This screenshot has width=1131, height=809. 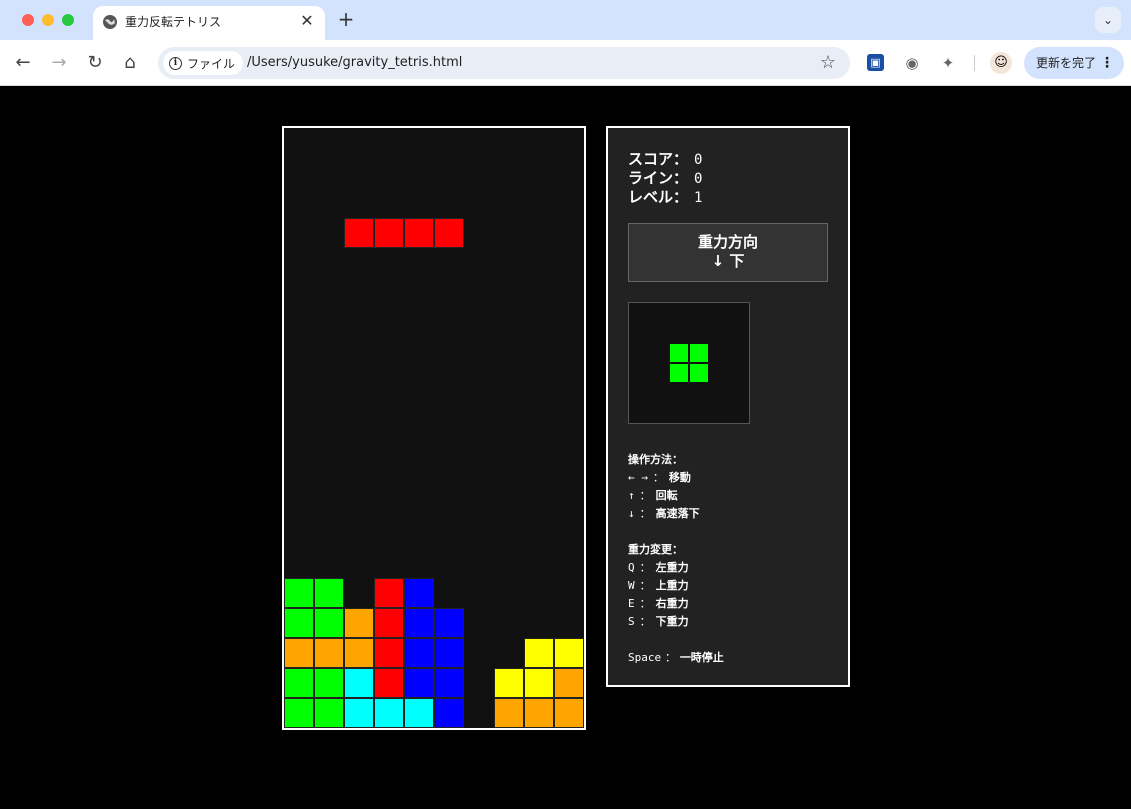 What do you see at coordinates (48, 20) in the screenshot?
I see `minimize-window-button` at bounding box center [48, 20].